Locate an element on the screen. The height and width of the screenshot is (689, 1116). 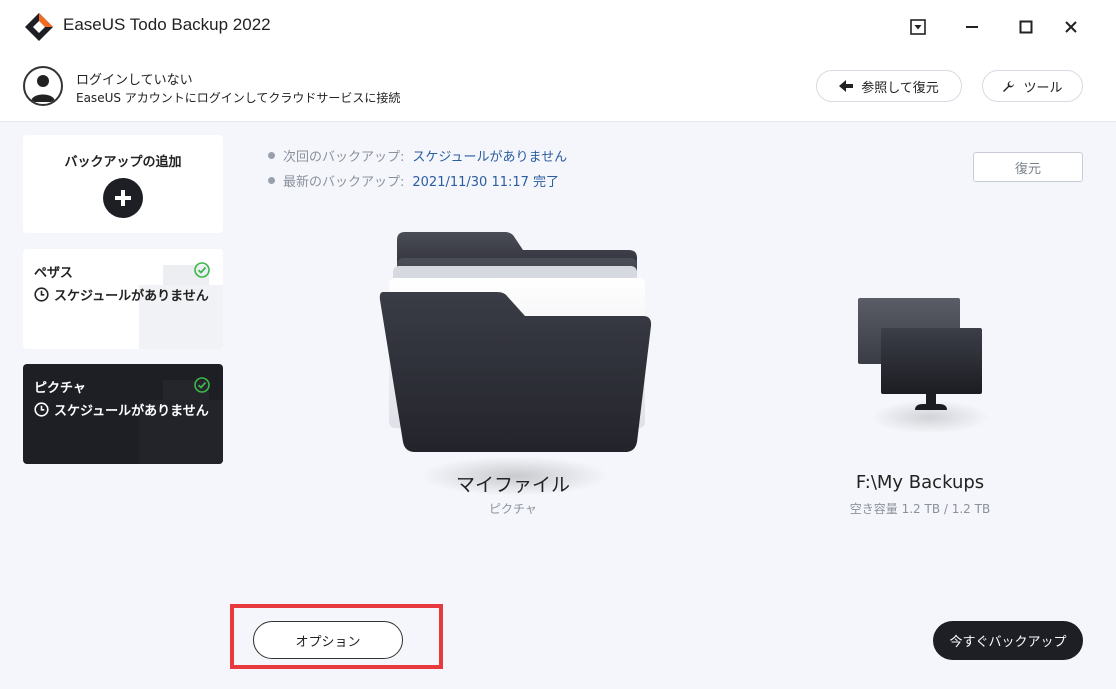
user-icon is located at coordinates (43, 88).